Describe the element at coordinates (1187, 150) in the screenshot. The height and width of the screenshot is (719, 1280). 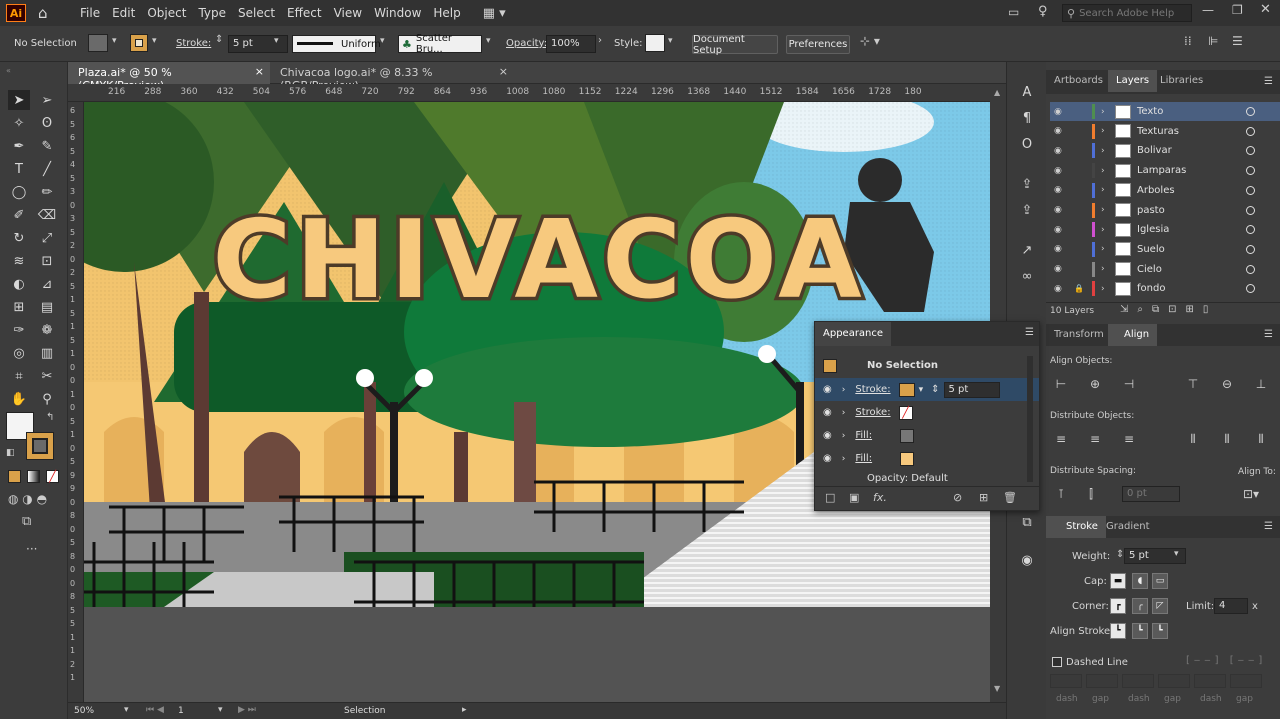
I see `layer-name: Bolivar` at that location.